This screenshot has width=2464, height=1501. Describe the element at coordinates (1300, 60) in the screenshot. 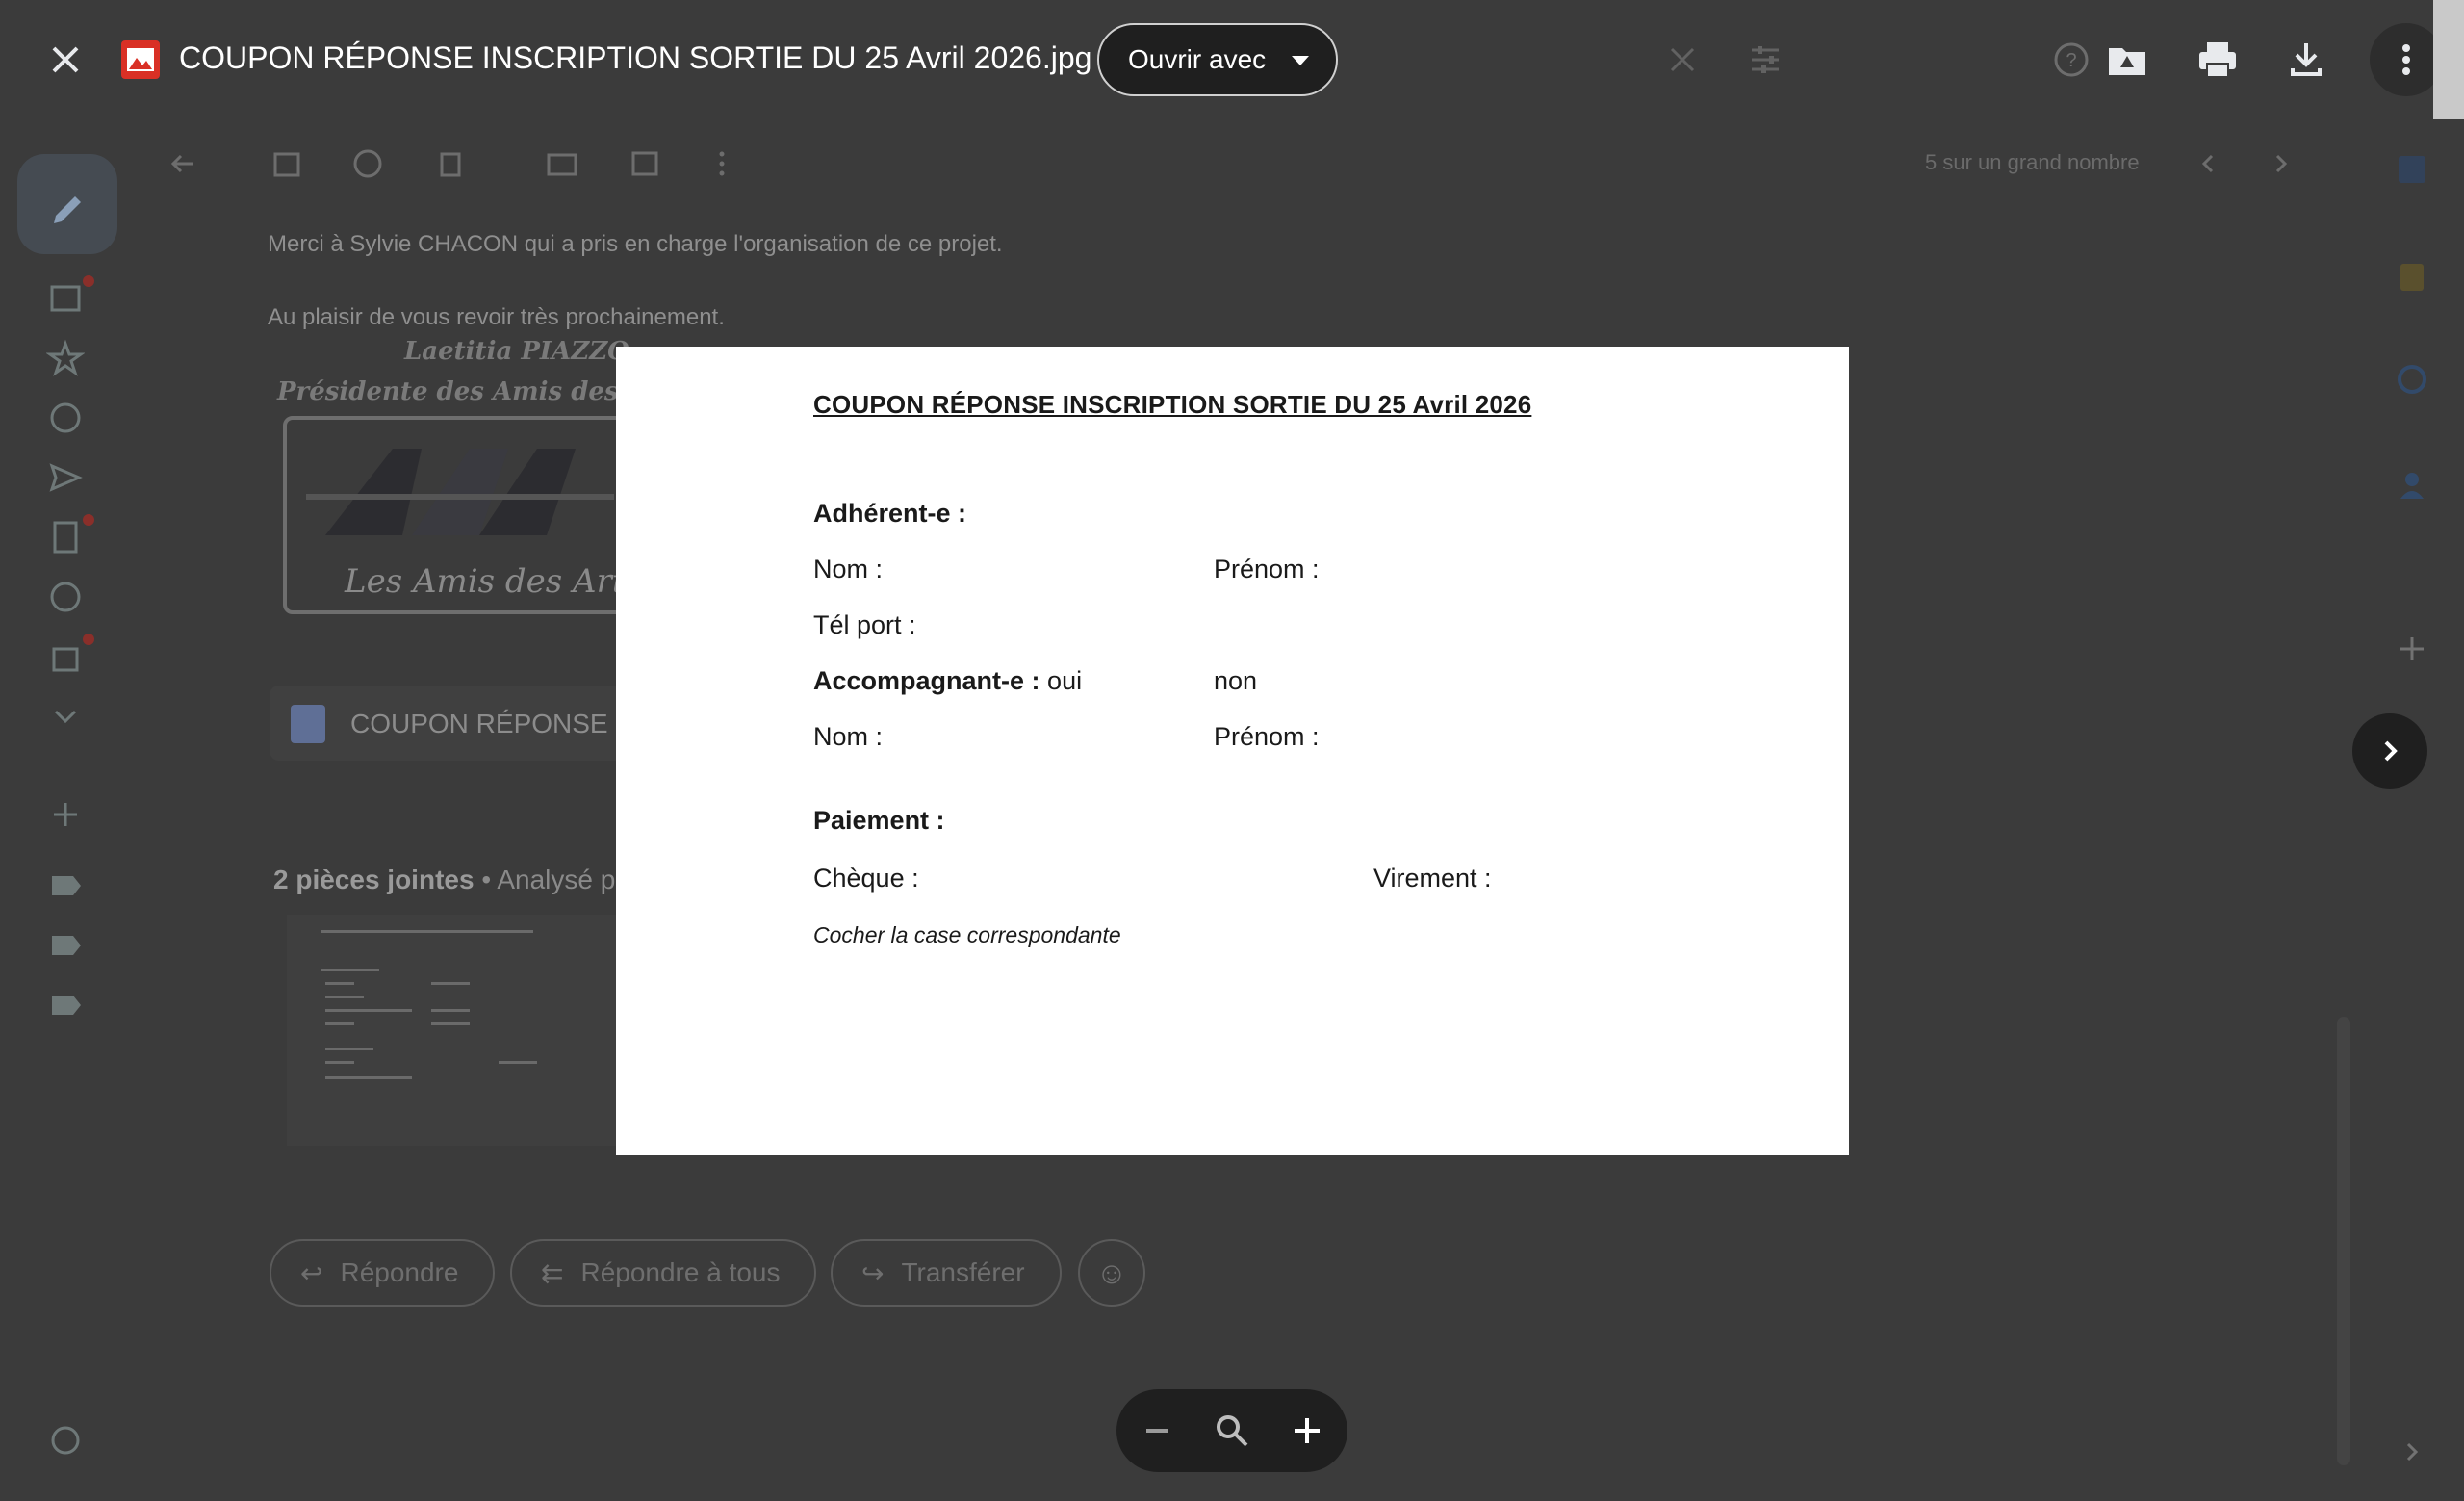

I see `dropdown-caret-icon` at that location.